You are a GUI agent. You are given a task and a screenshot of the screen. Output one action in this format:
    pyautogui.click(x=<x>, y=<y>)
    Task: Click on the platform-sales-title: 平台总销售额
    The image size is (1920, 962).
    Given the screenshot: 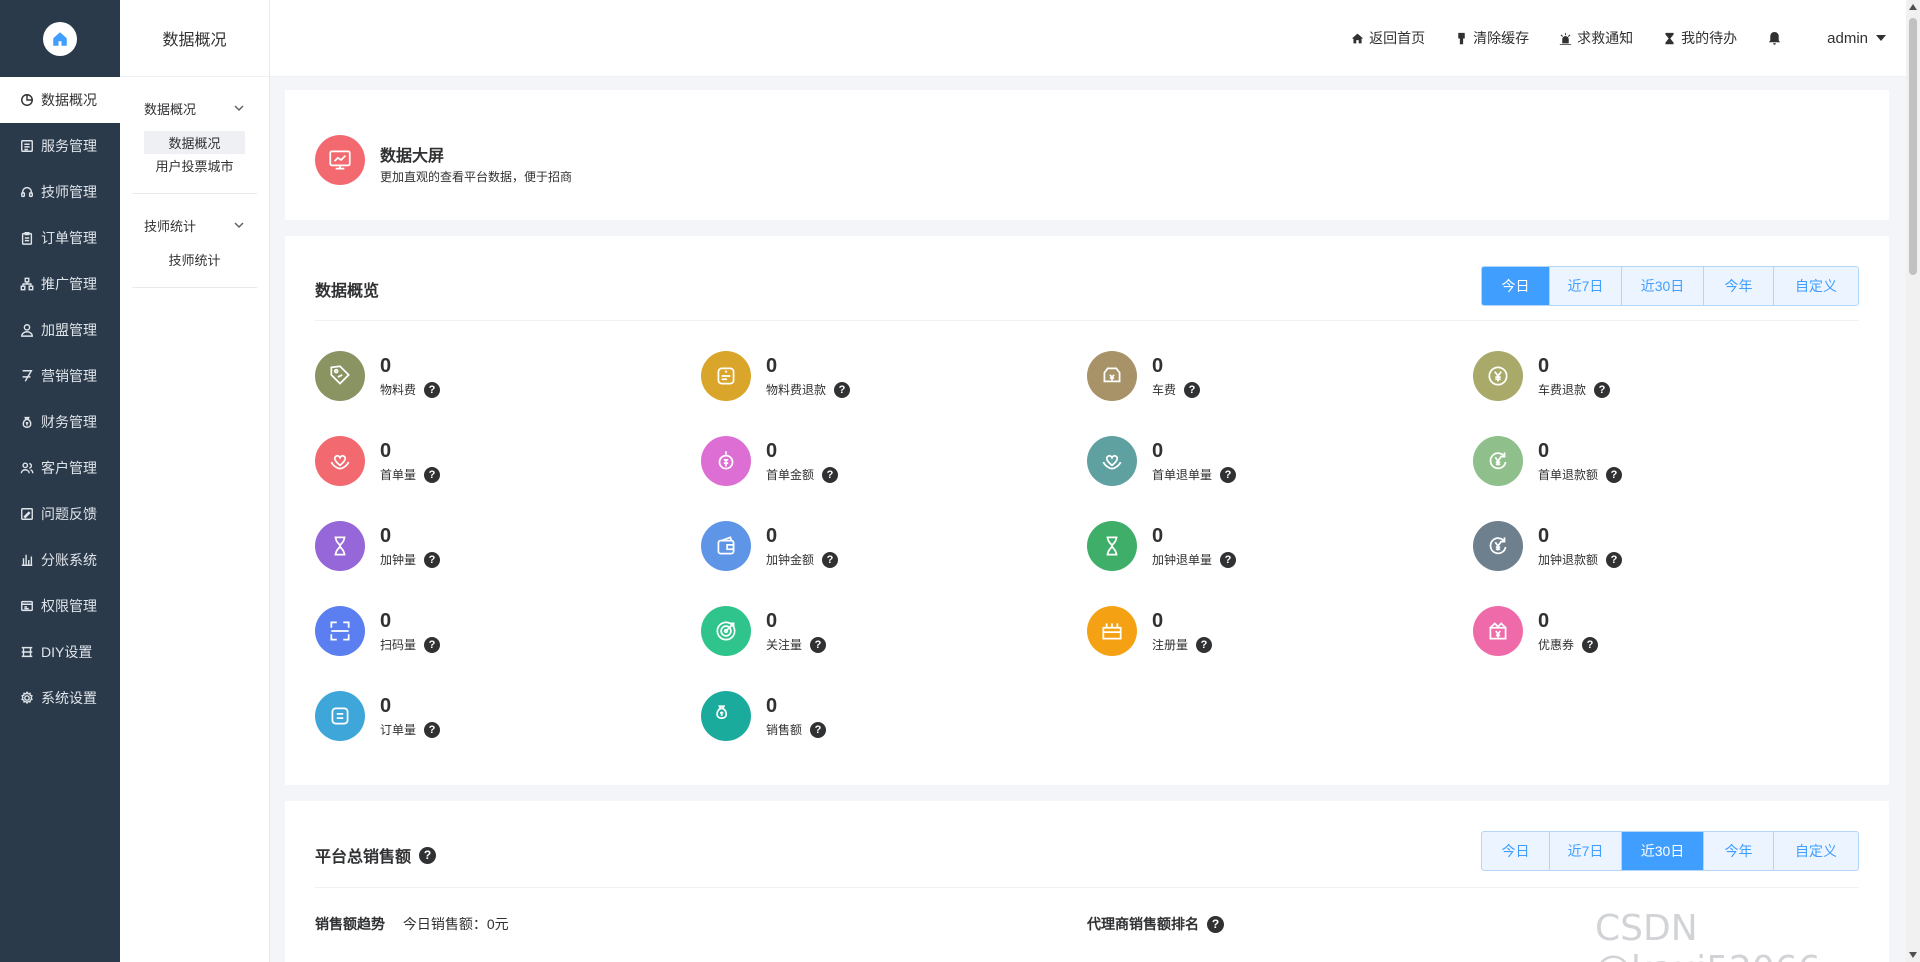 What is the action you would take?
    pyautogui.click(x=363, y=857)
    